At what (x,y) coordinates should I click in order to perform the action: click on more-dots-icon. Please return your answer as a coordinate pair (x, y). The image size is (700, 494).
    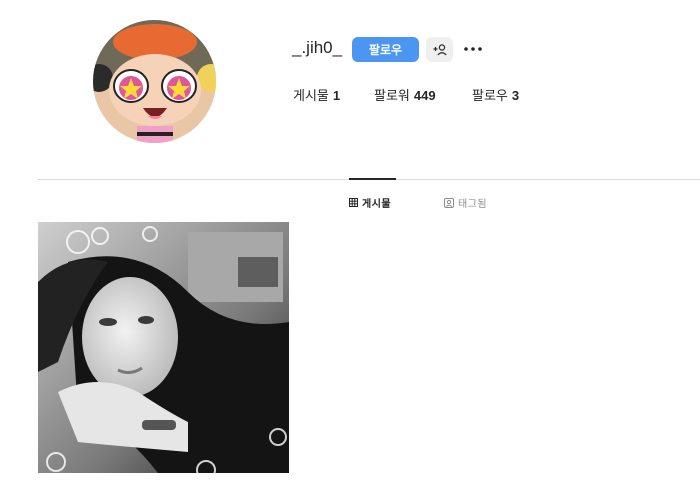
    Looking at the image, I should click on (473, 49).